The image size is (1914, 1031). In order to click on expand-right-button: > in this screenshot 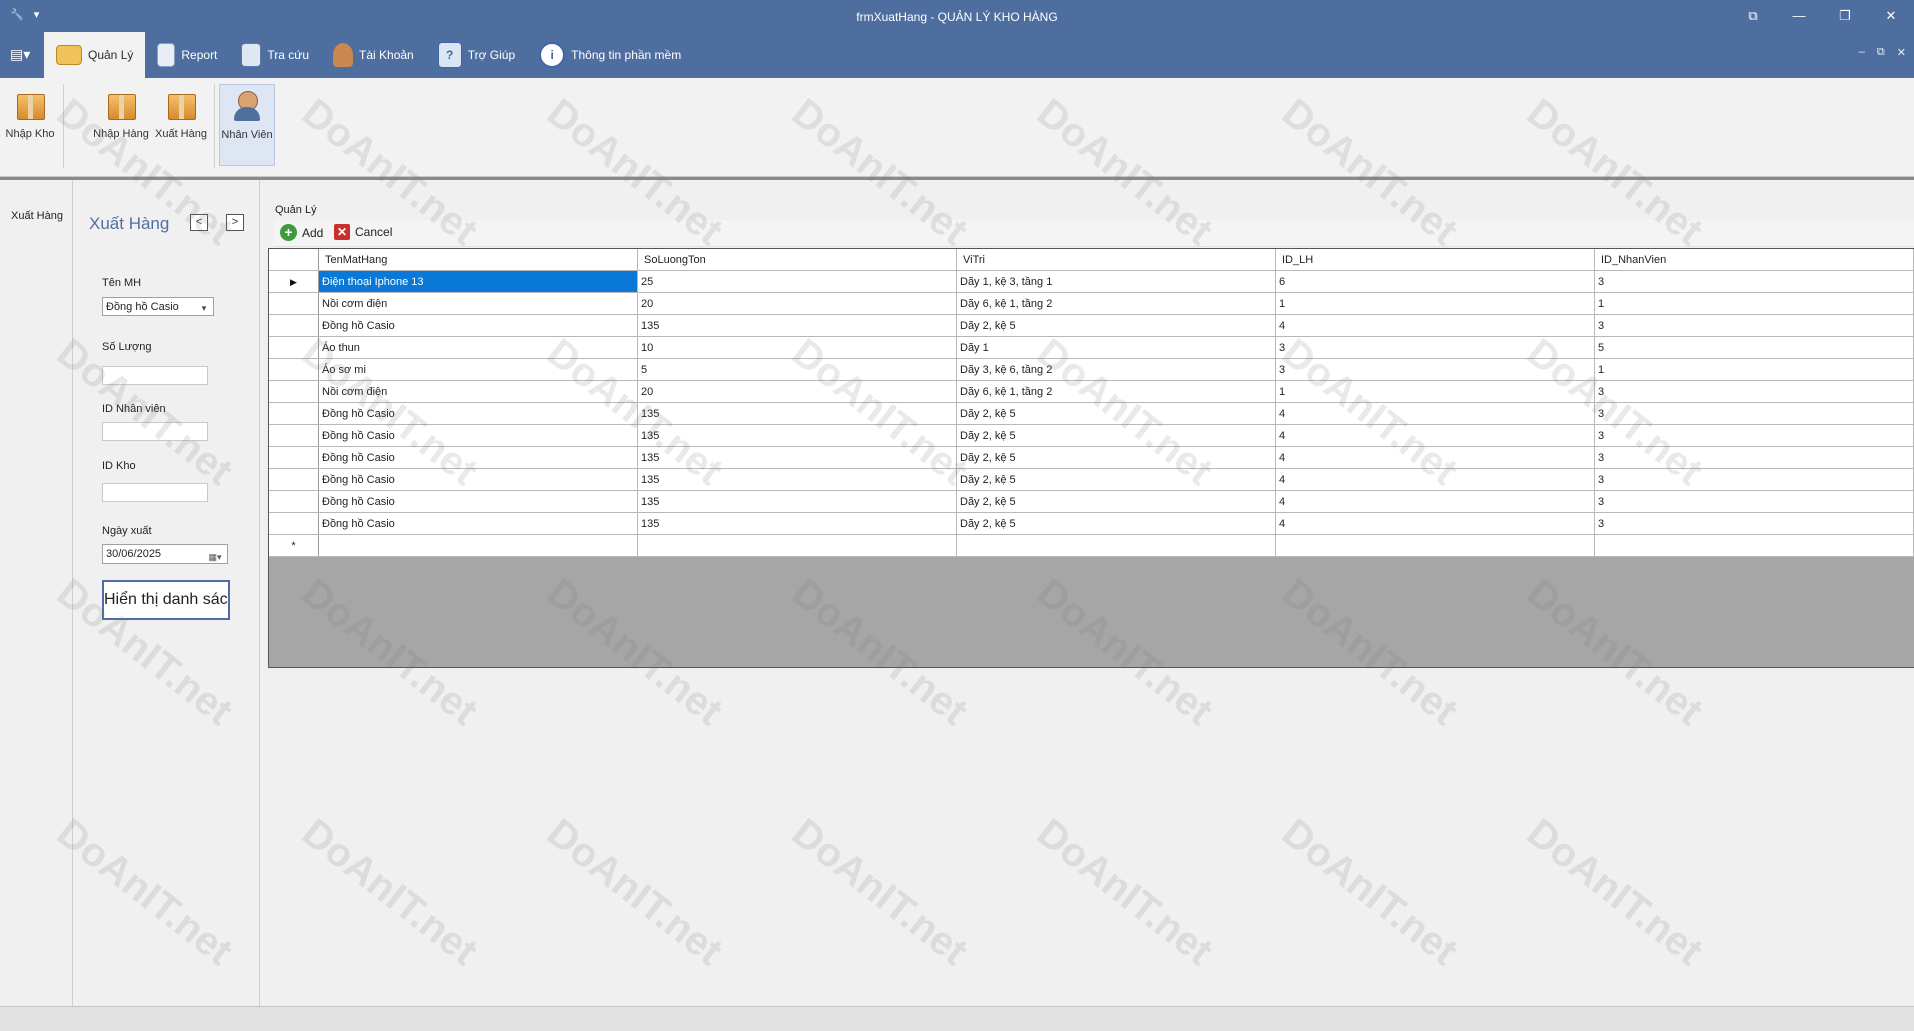, I will do `click(235, 222)`.